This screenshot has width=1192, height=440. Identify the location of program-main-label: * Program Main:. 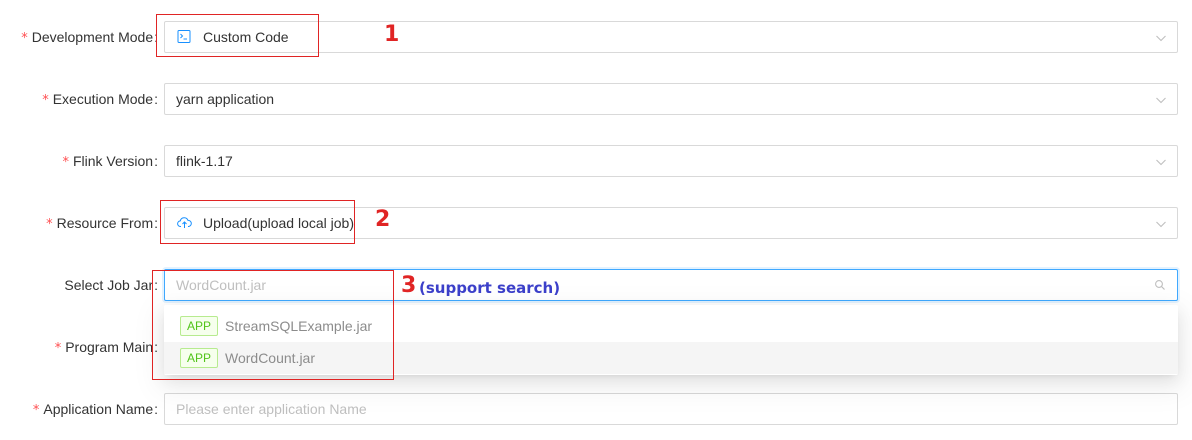
(106, 347).